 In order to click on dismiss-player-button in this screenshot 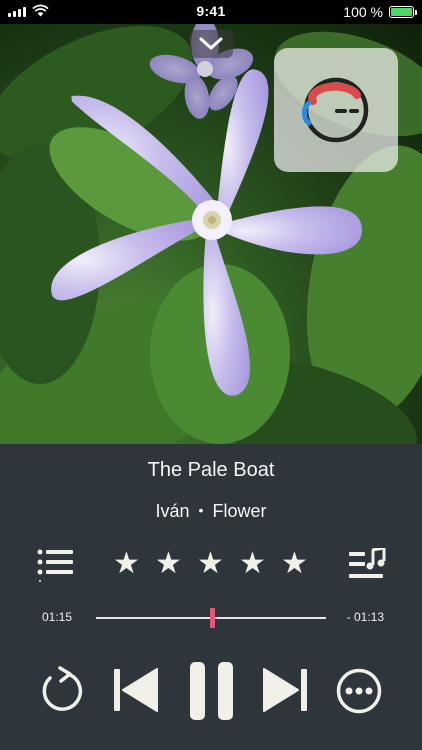, I will do `click(211, 44)`.